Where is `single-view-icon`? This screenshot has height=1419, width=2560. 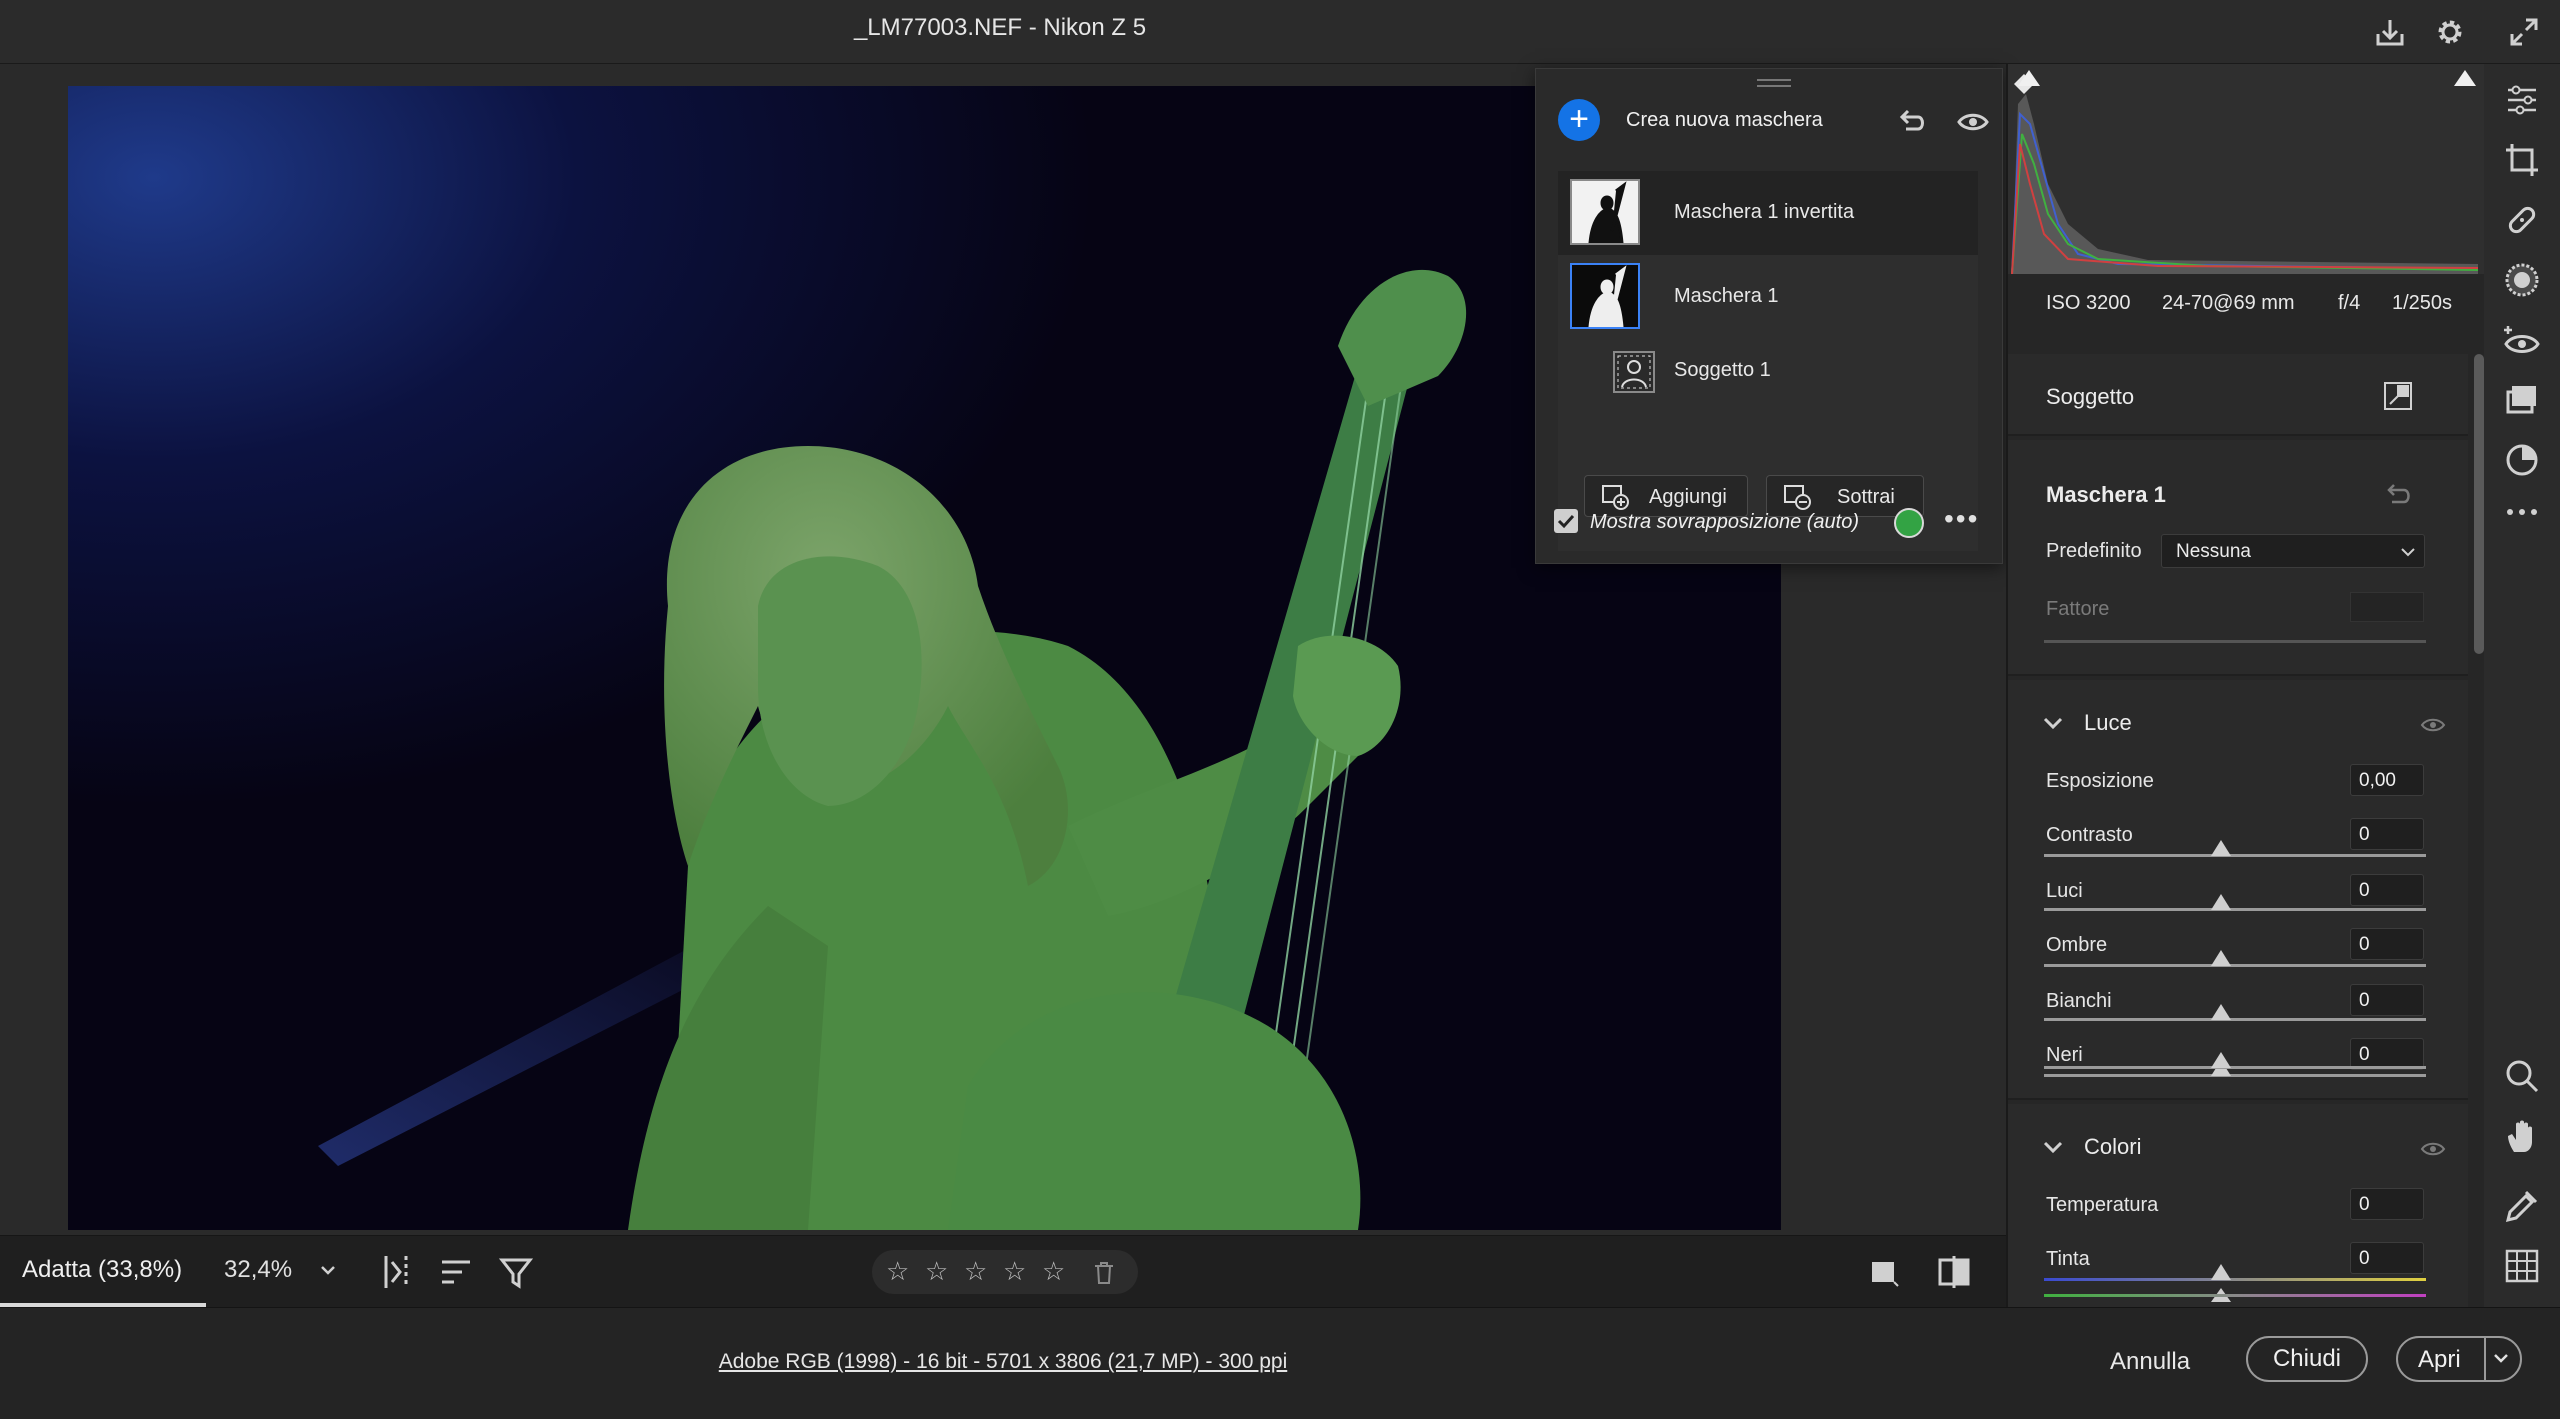 single-view-icon is located at coordinates (1884, 1272).